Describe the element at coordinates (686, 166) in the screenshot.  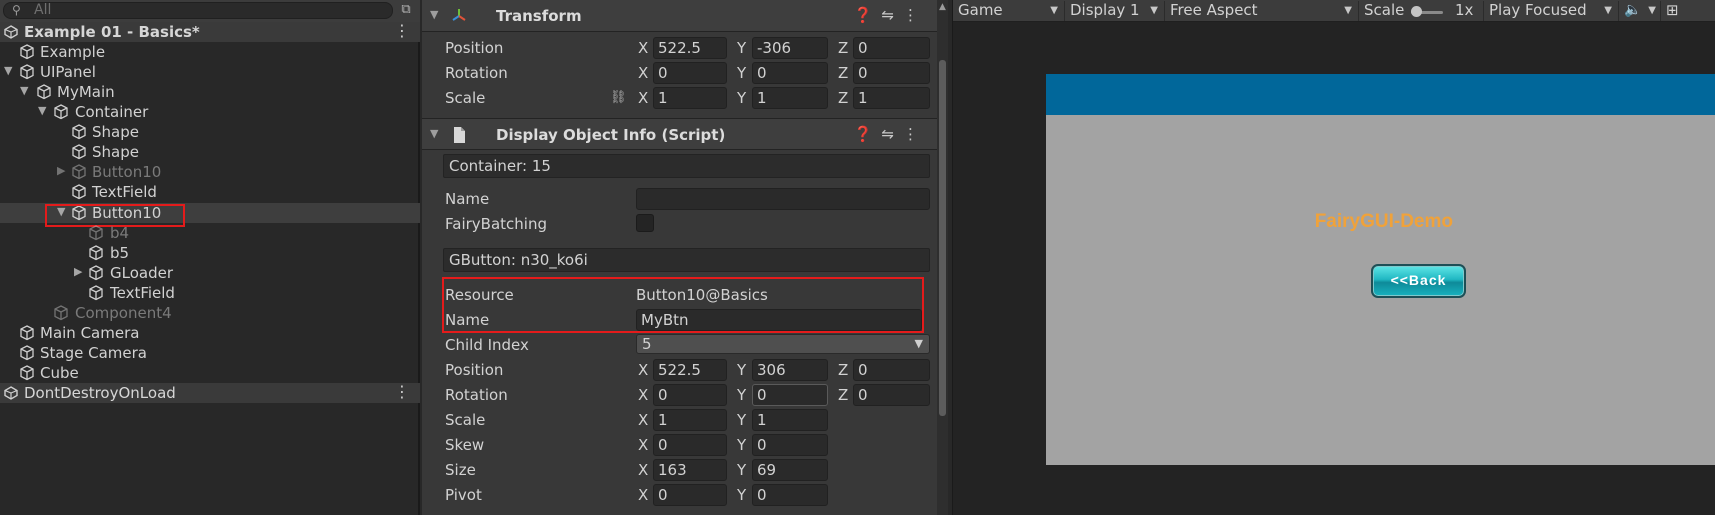
I see `container-info-box: Container: 15` at that location.